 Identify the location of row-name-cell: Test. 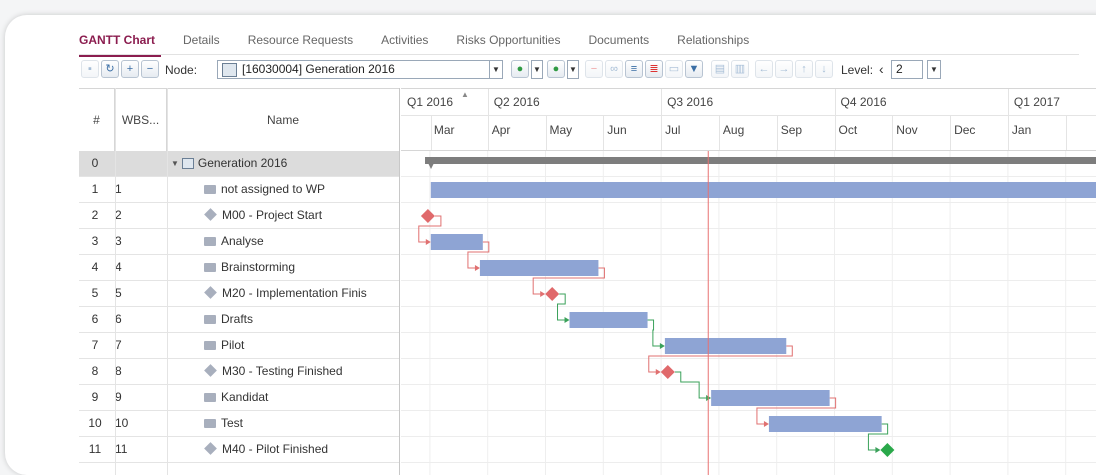
(318, 423).